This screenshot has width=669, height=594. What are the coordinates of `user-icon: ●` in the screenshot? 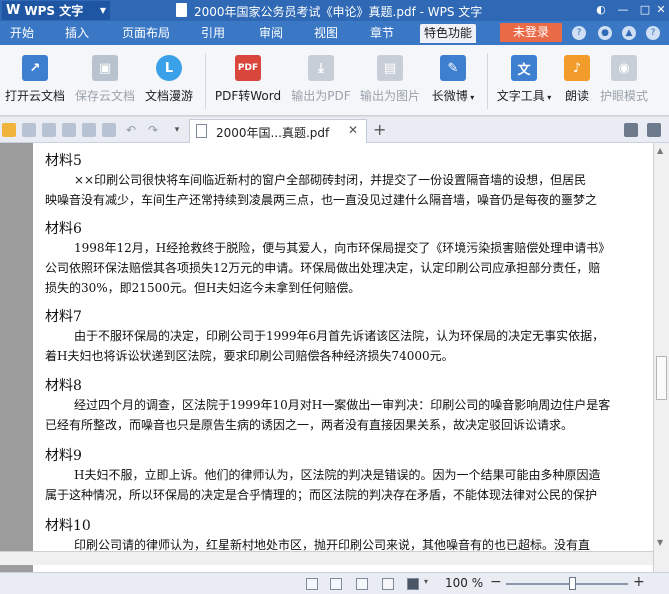 It's located at (605, 33).